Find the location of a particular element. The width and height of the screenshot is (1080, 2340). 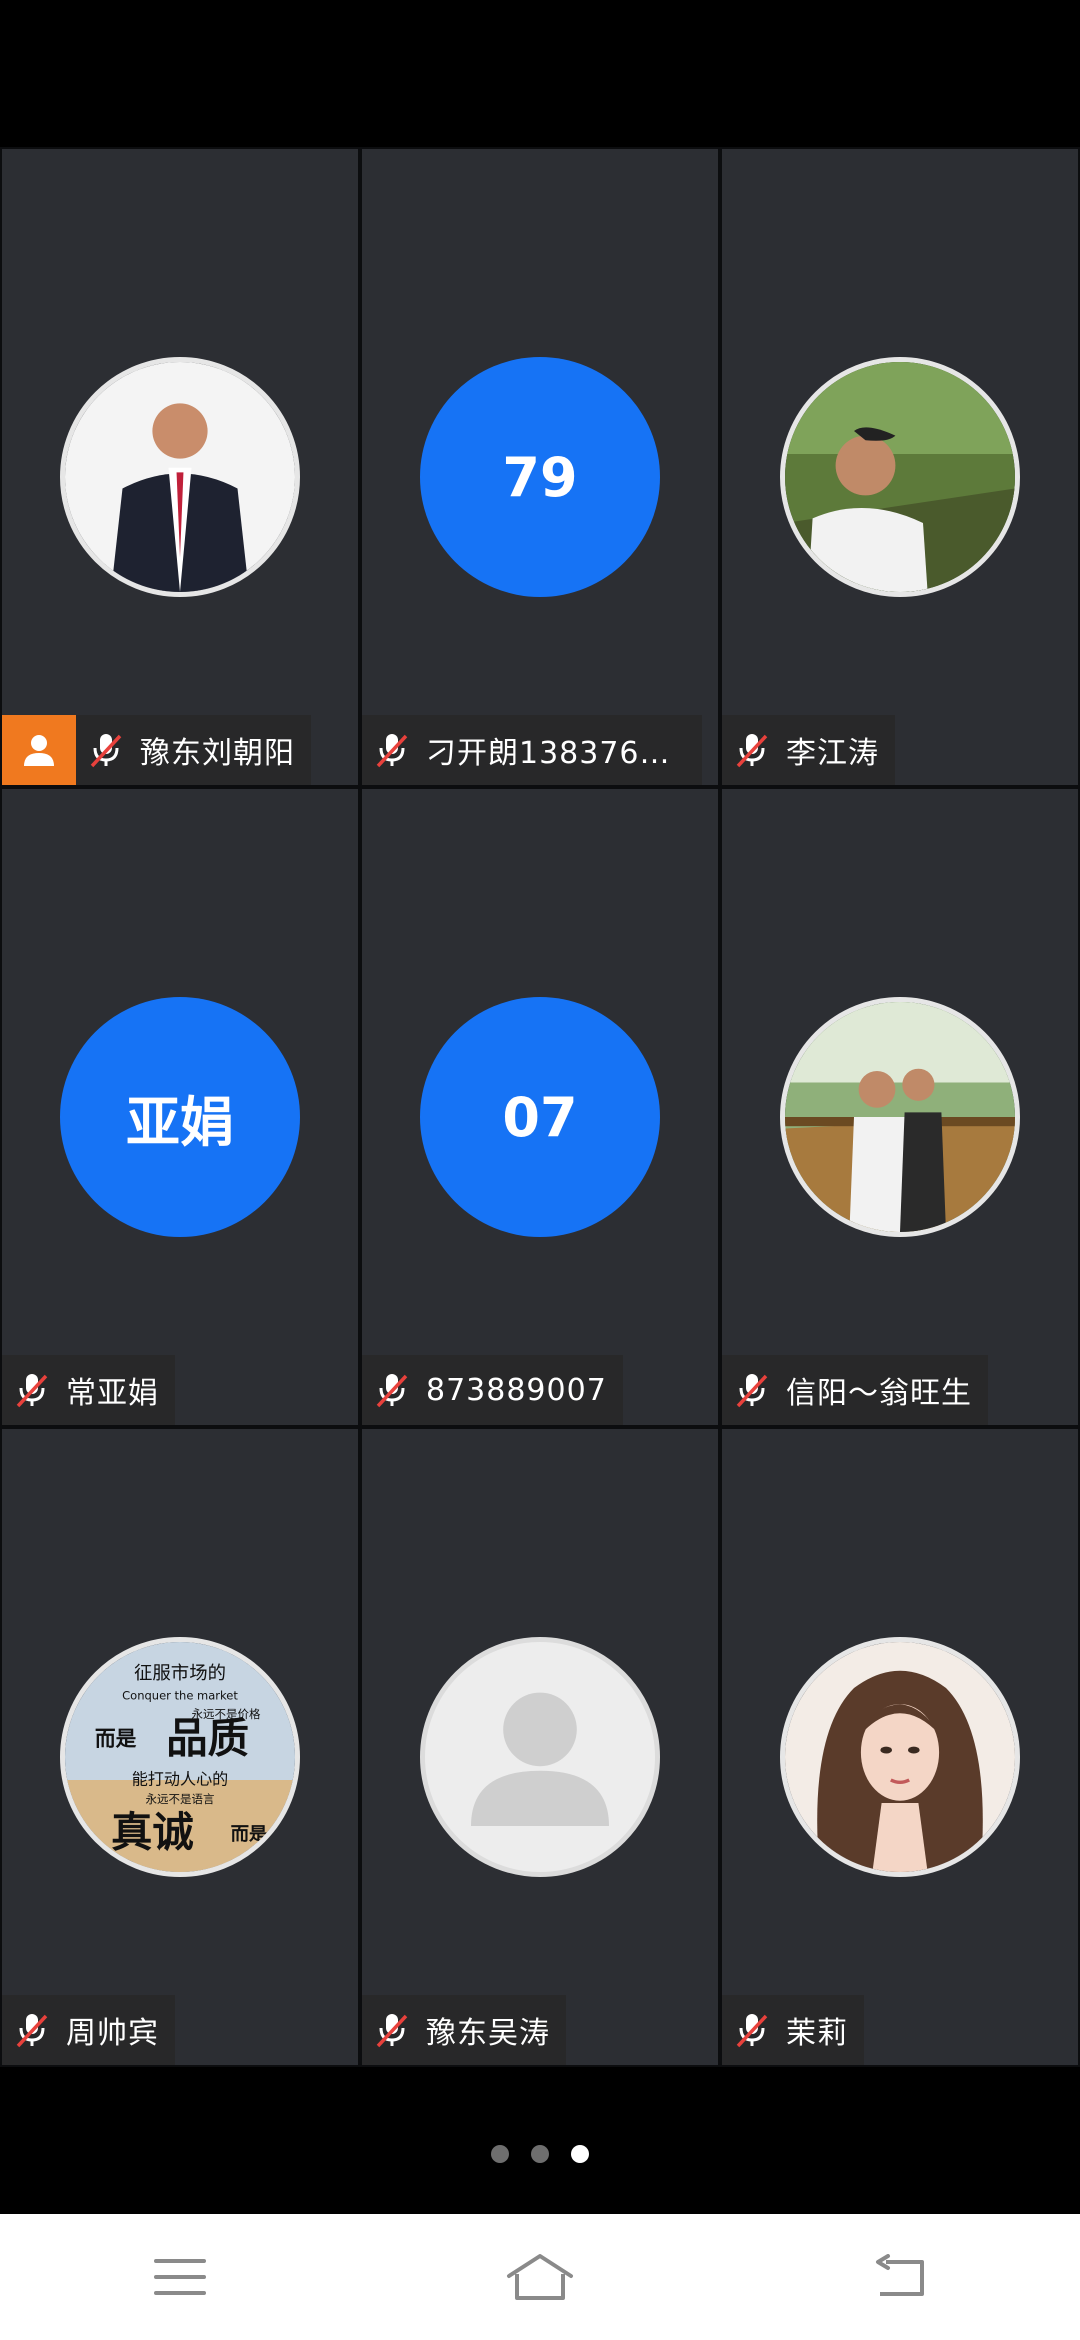

participant-label: 豫东刘朝阳 is located at coordinates (193, 750).